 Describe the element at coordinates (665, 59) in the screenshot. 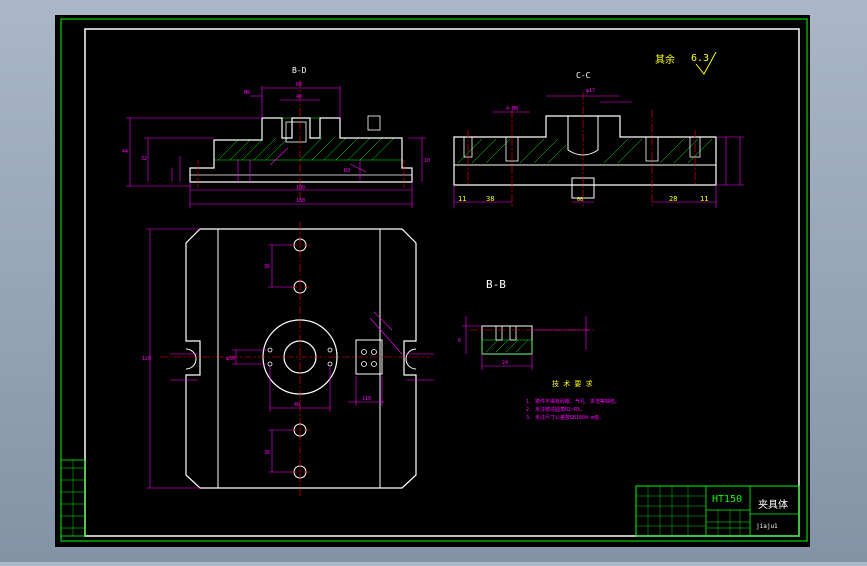

I see `roughness-label: 其余` at that location.